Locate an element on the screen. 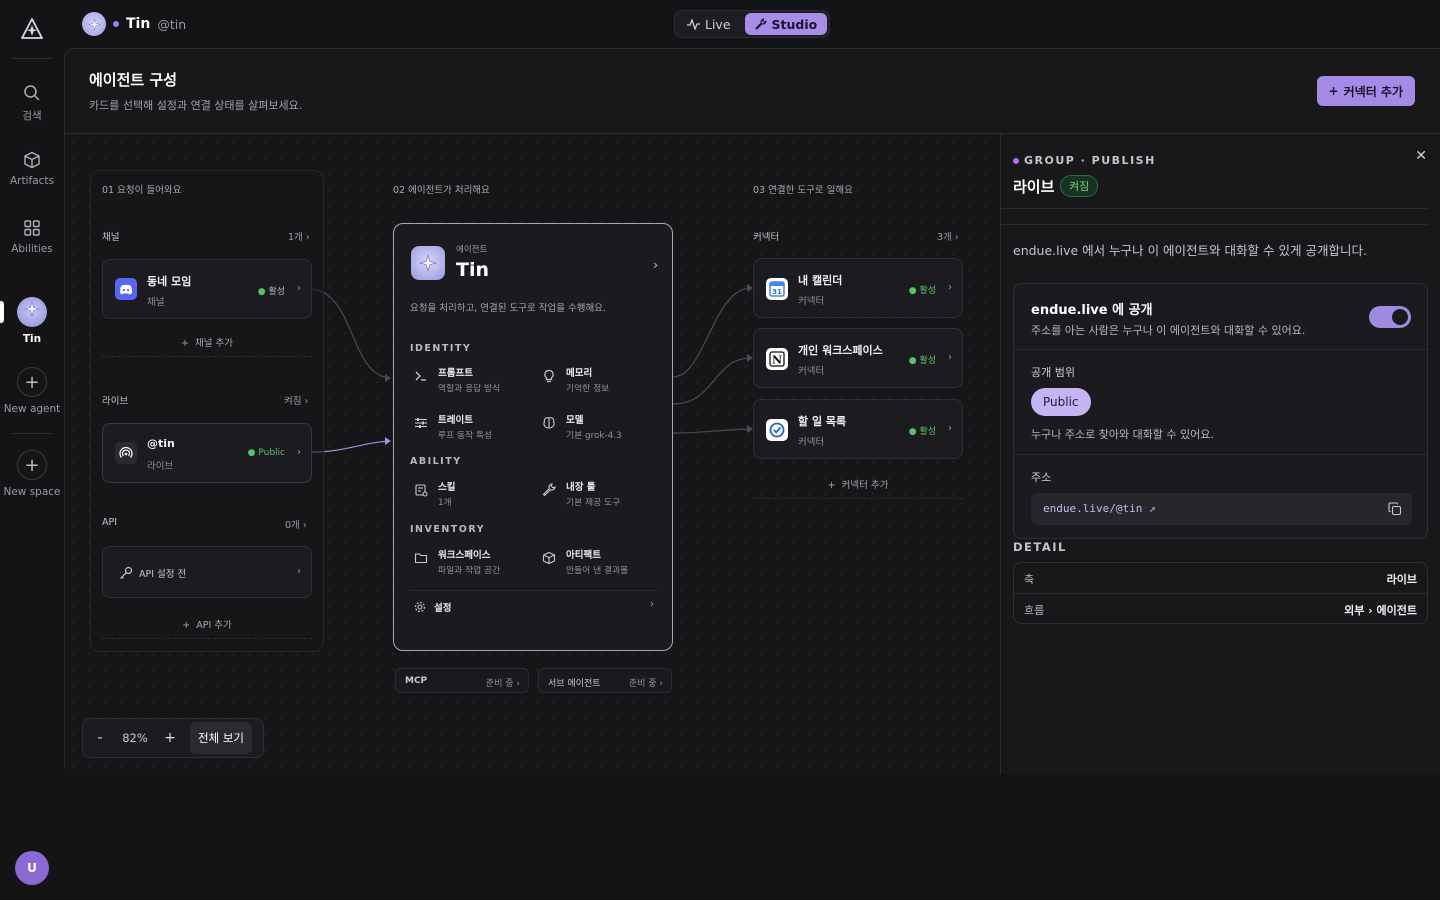 The image size is (1440, 900). card-kind: 에이전트 is located at coordinates (472, 250).